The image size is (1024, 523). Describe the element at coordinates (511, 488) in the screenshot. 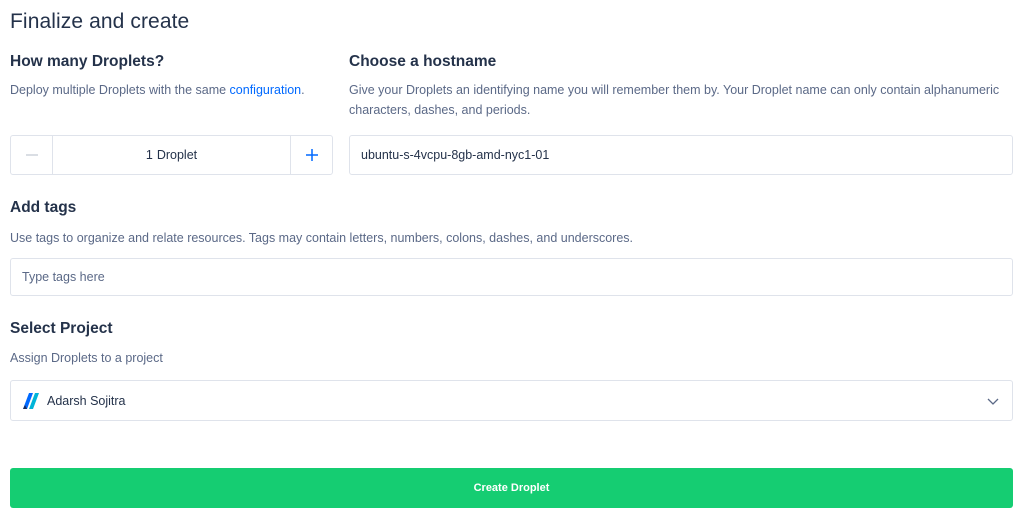

I see `create-droplet-button: Create Droplet` at that location.